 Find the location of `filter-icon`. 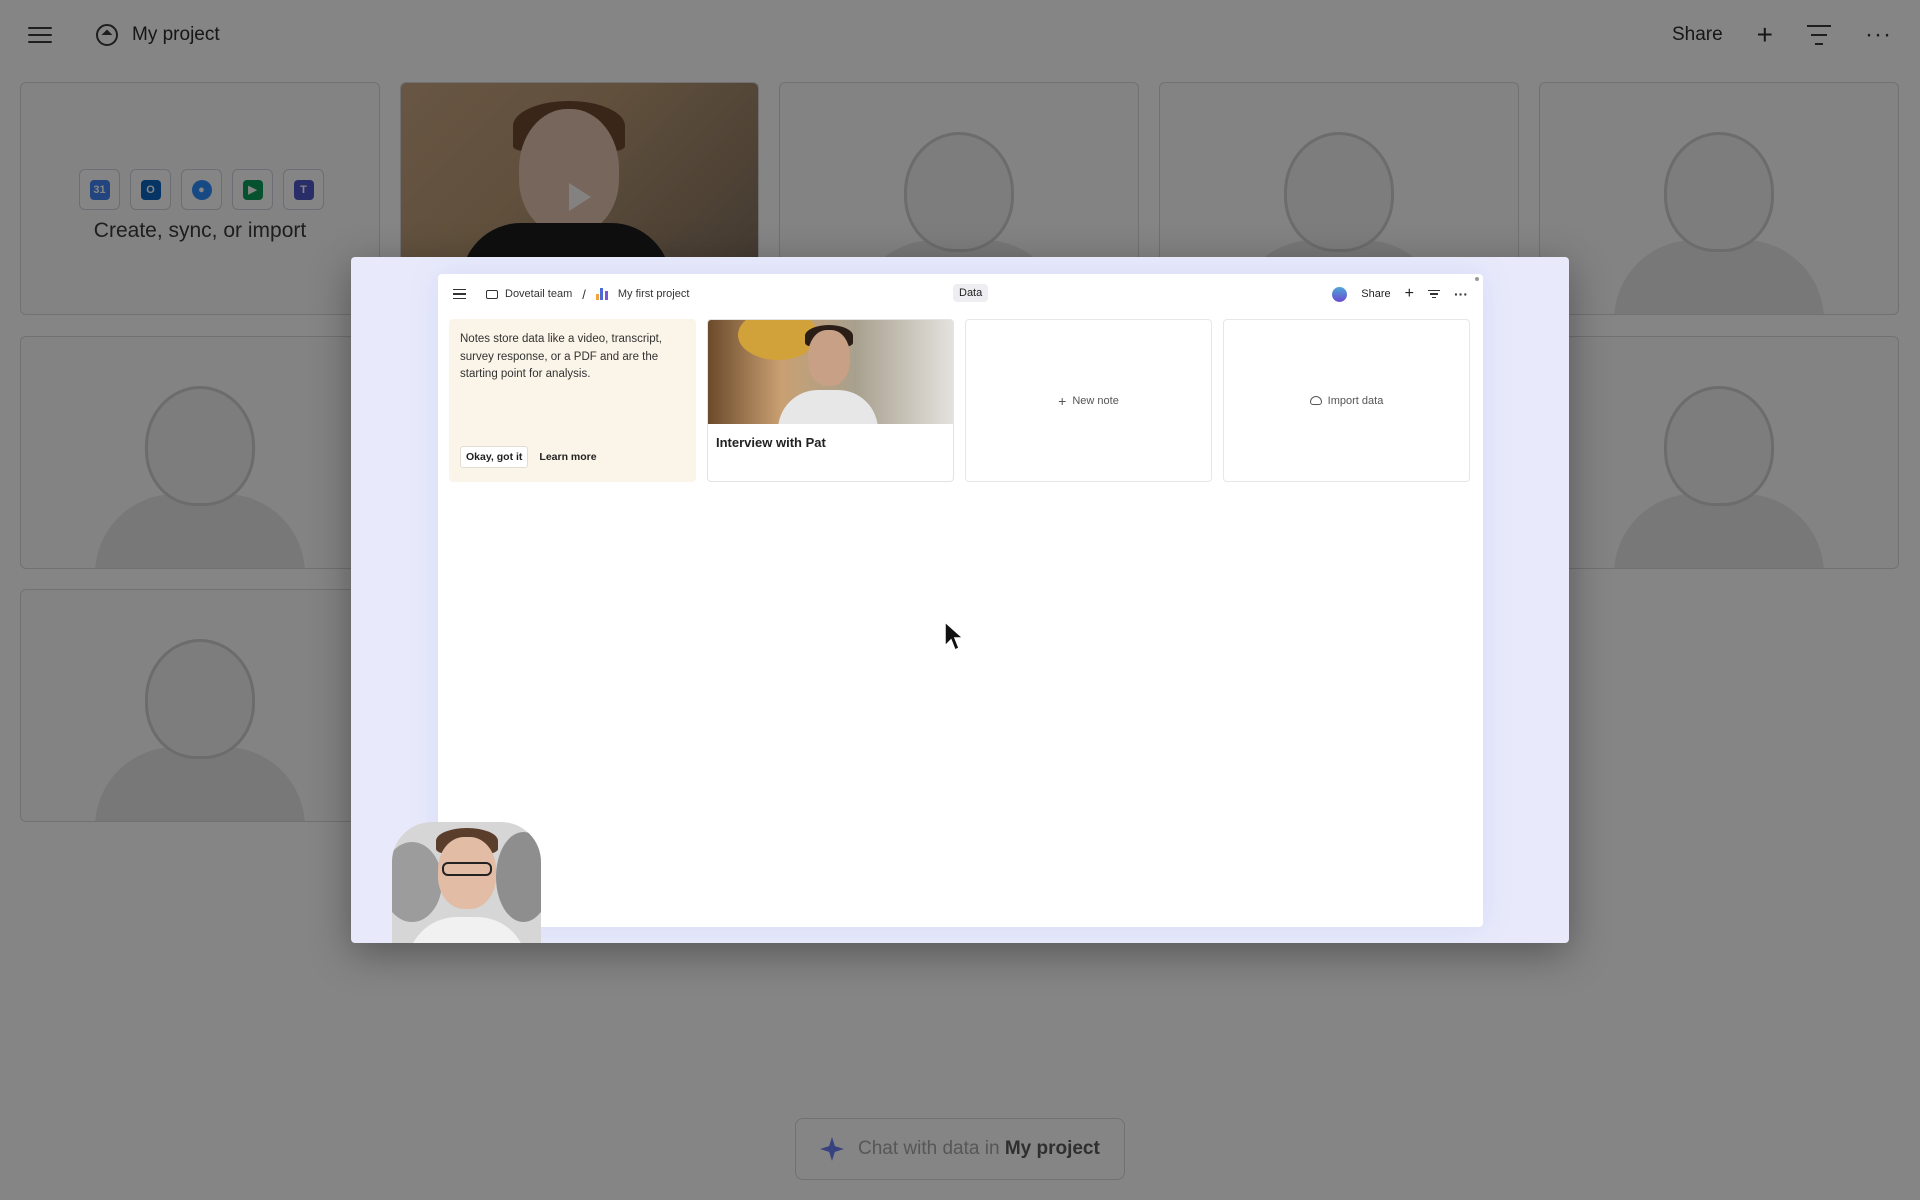

filter-icon is located at coordinates (1434, 294).